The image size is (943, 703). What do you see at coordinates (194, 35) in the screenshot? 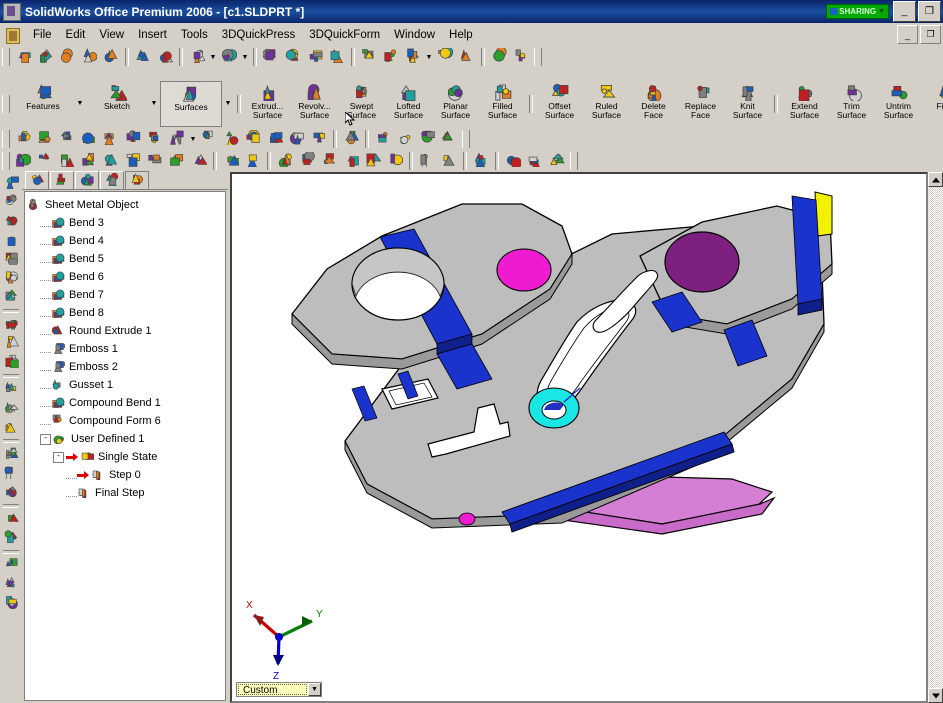
I see `menu-tools: Tools` at bounding box center [194, 35].